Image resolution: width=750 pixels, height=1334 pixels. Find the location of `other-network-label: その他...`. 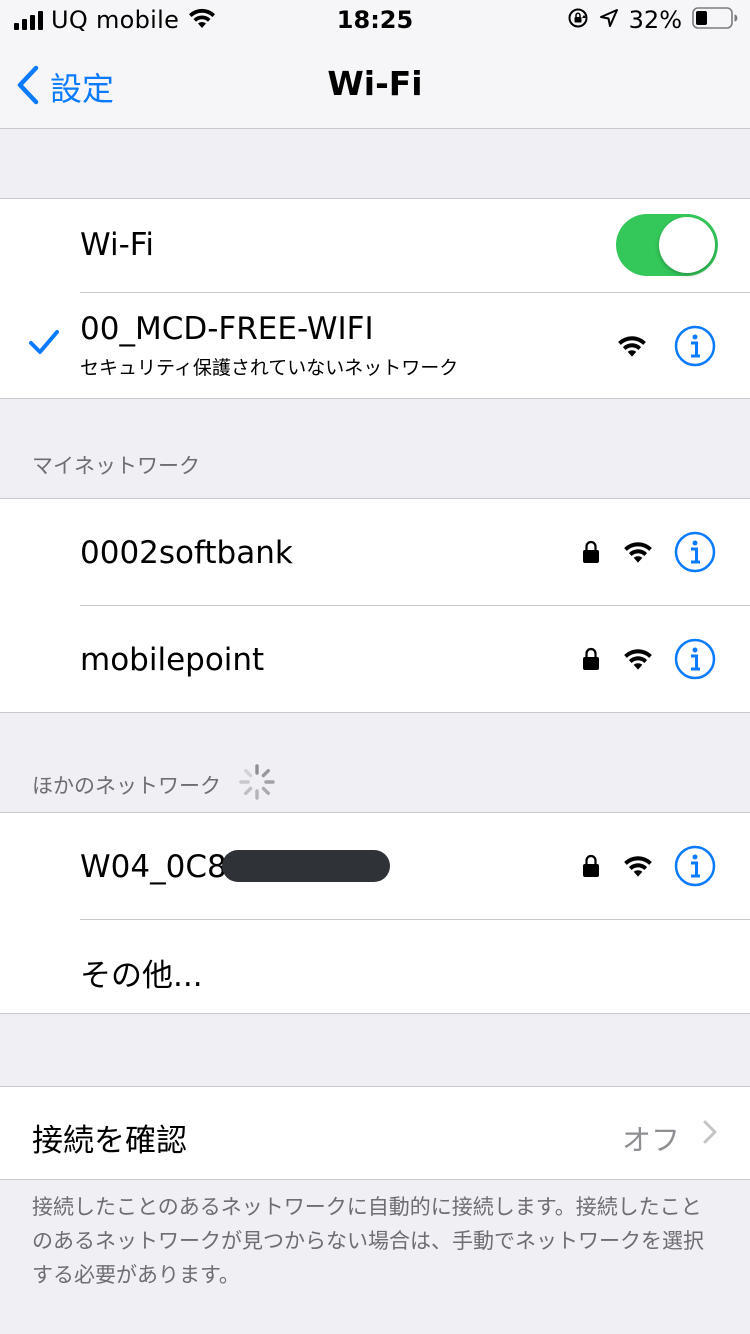

other-network-label: その他... is located at coordinates (141, 976).